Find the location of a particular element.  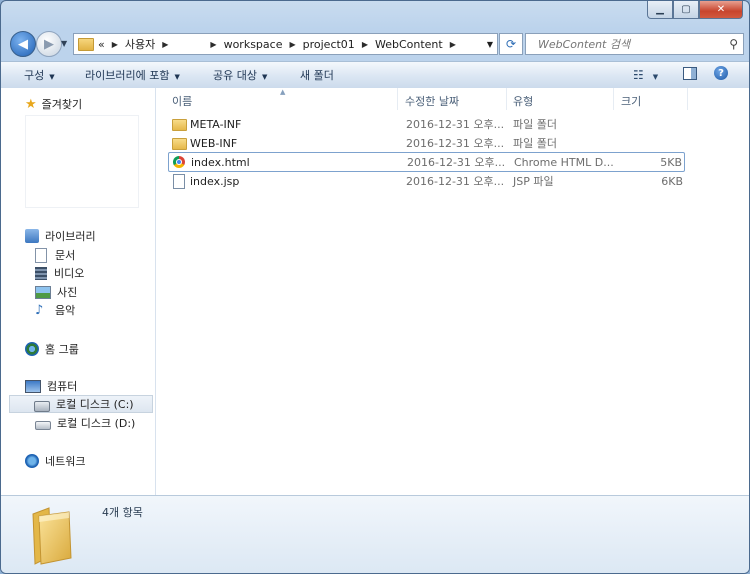

sidebar-item-label: 즐겨찾기 is located at coordinates (62, 104).